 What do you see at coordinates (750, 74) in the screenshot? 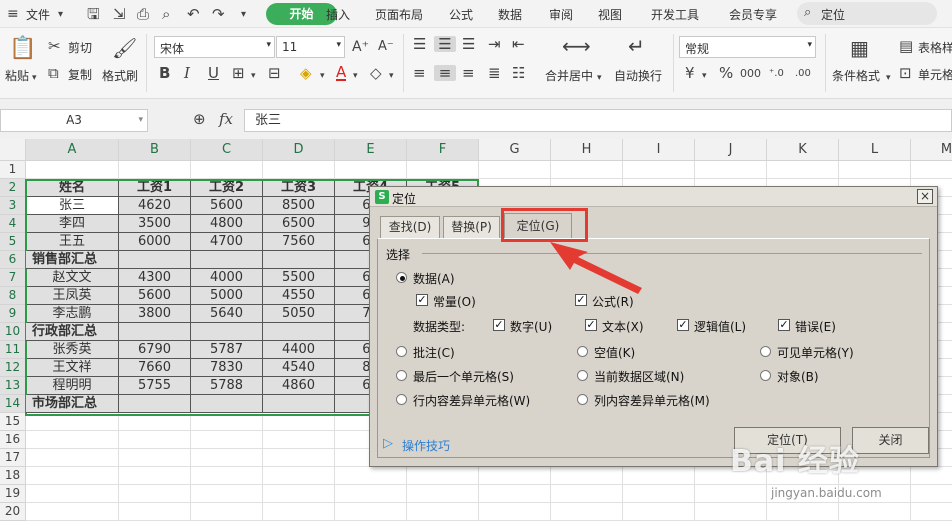
I see `thousands-icon: 000` at bounding box center [750, 74].